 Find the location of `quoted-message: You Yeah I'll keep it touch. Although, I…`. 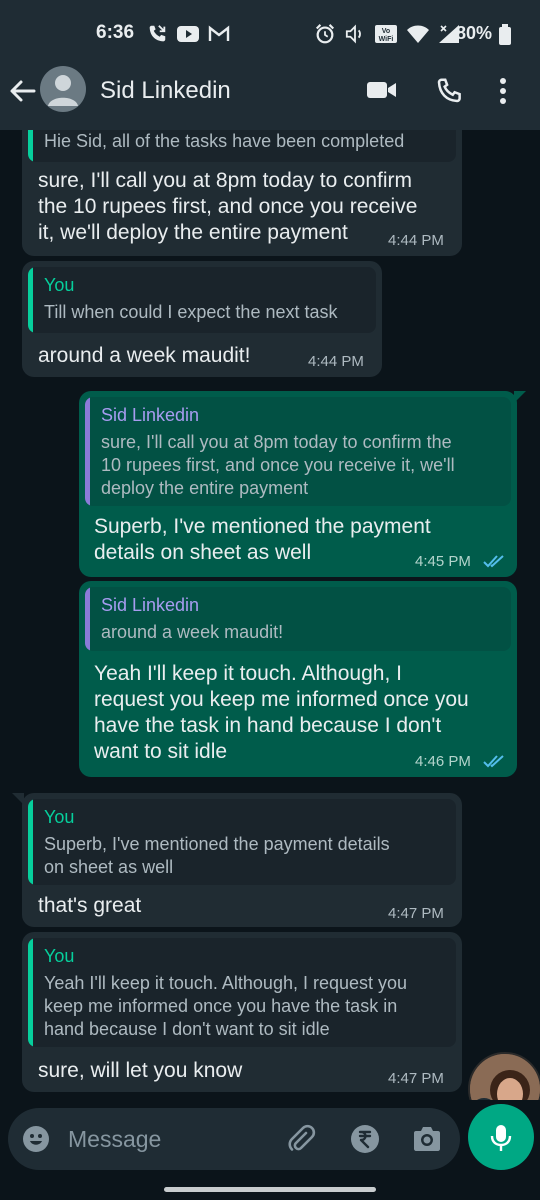

quoted-message: You Yeah I'll keep it touch. Although, I… is located at coordinates (242, 992).